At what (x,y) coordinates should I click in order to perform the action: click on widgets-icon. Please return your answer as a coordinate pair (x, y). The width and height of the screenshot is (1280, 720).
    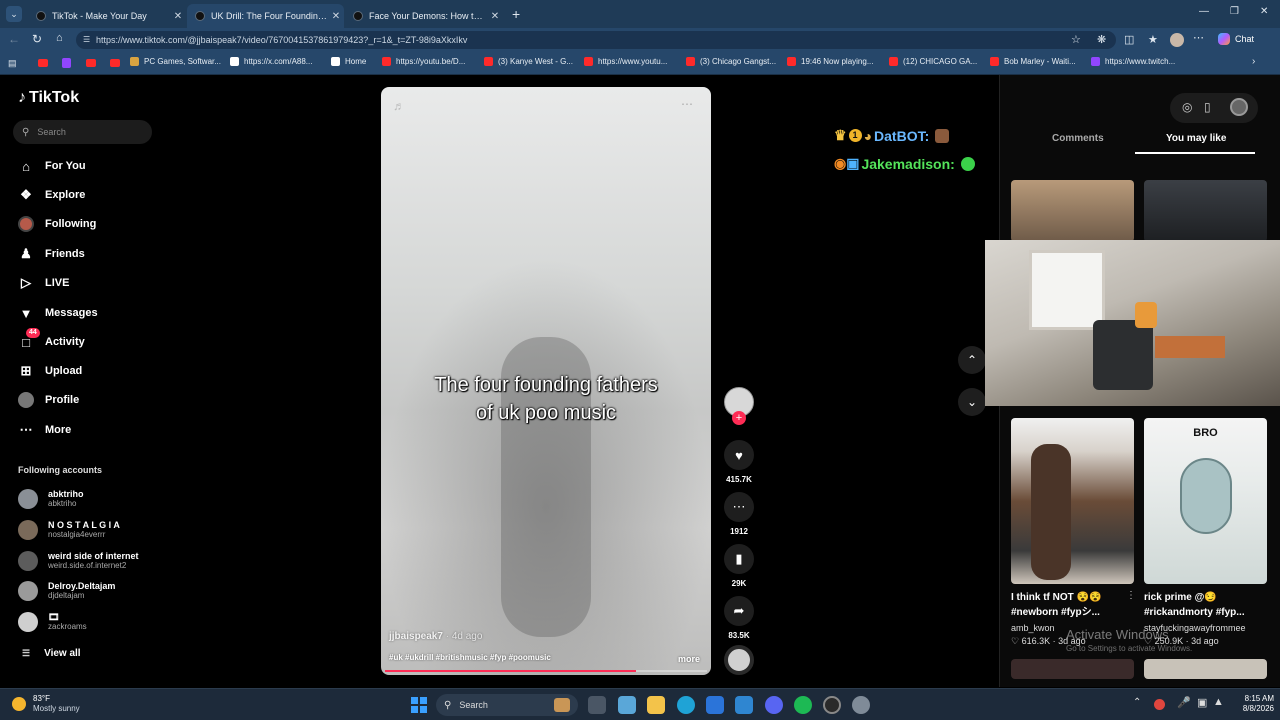
    Looking at the image, I should click on (627, 705).